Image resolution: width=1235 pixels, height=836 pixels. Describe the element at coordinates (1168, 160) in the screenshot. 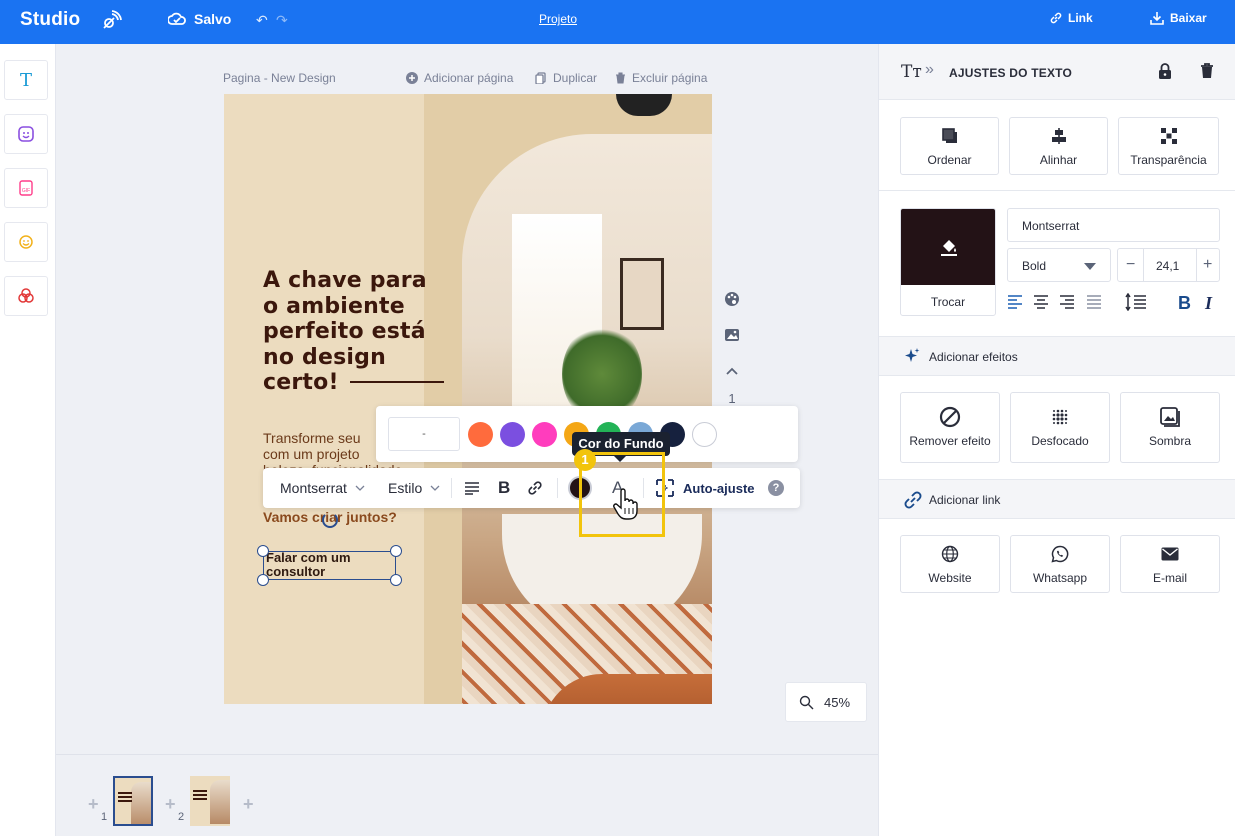

I see `transparency-label: Transparência` at that location.